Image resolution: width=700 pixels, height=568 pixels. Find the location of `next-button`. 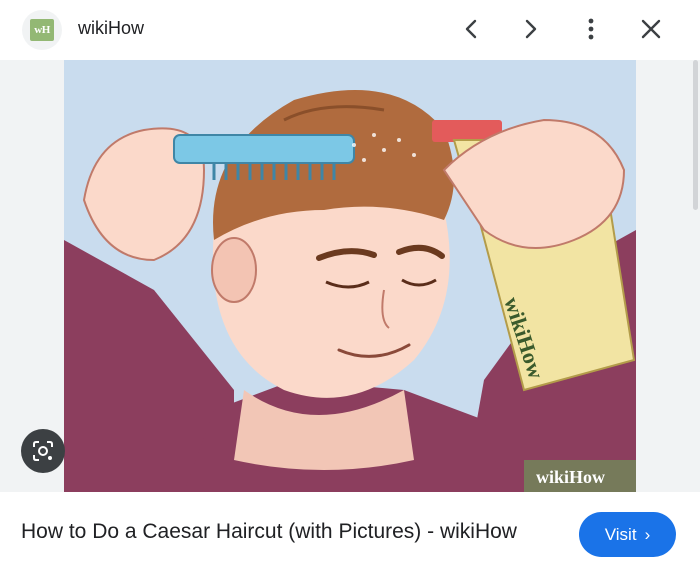

next-button is located at coordinates (531, 29).